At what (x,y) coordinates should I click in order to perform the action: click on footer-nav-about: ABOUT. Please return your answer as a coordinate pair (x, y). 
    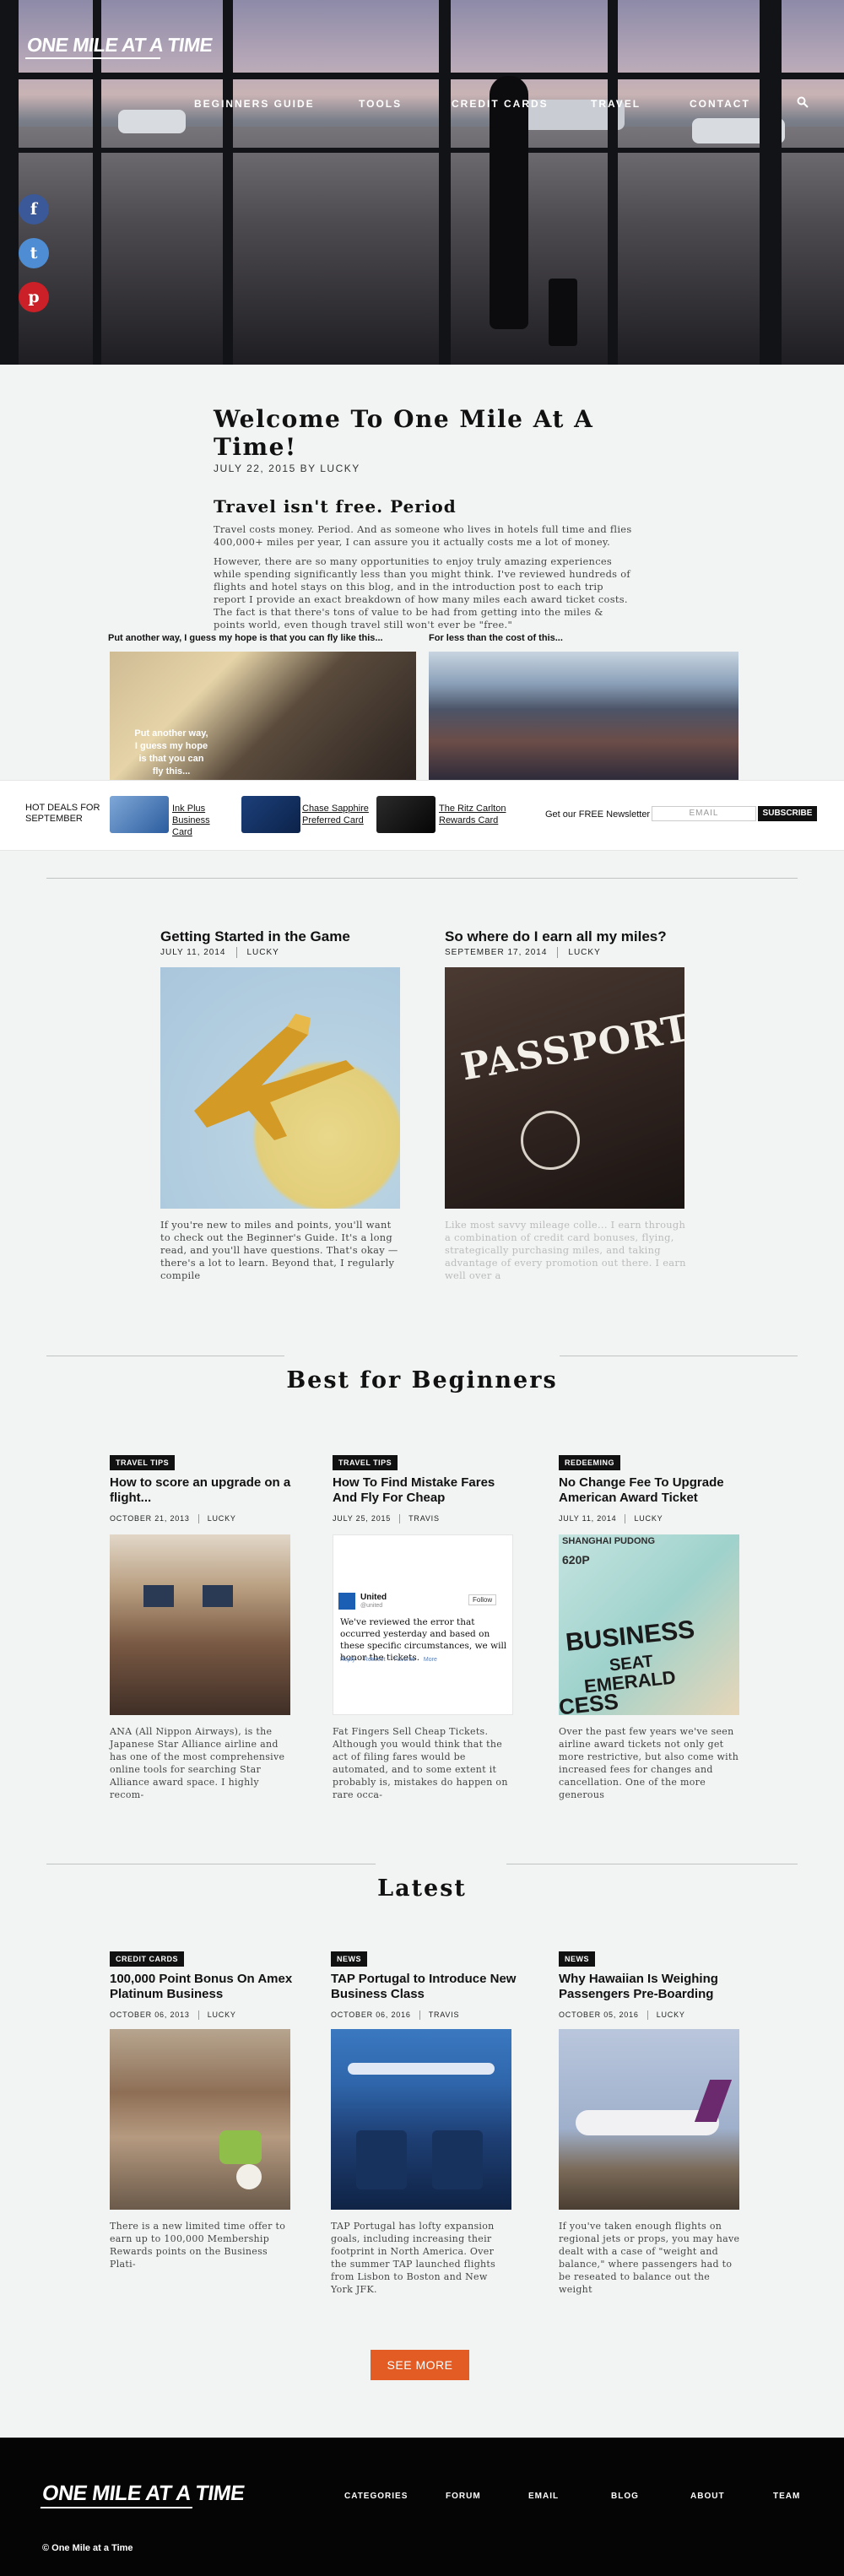
    Looking at the image, I should click on (707, 2496).